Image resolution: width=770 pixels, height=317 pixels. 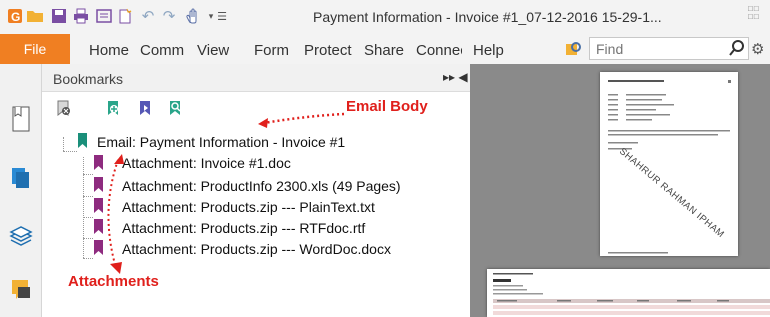 What do you see at coordinates (82, 140) in the screenshot?
I see `bookmark-teal-icon` at bounding box center [82, 140].